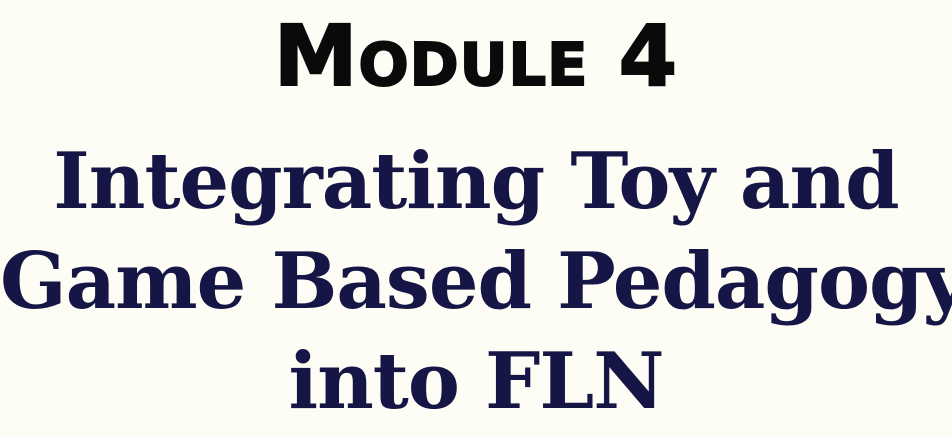 This screenshot has height=438, width=952. I want to click on module-heading: Module 4, so click(476, 56).